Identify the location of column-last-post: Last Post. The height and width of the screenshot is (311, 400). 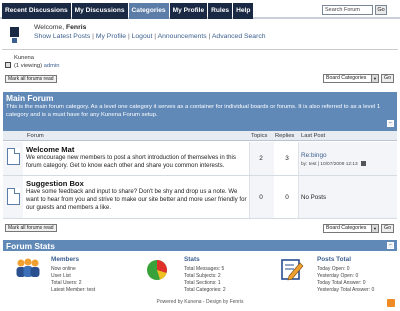
(313, 136).